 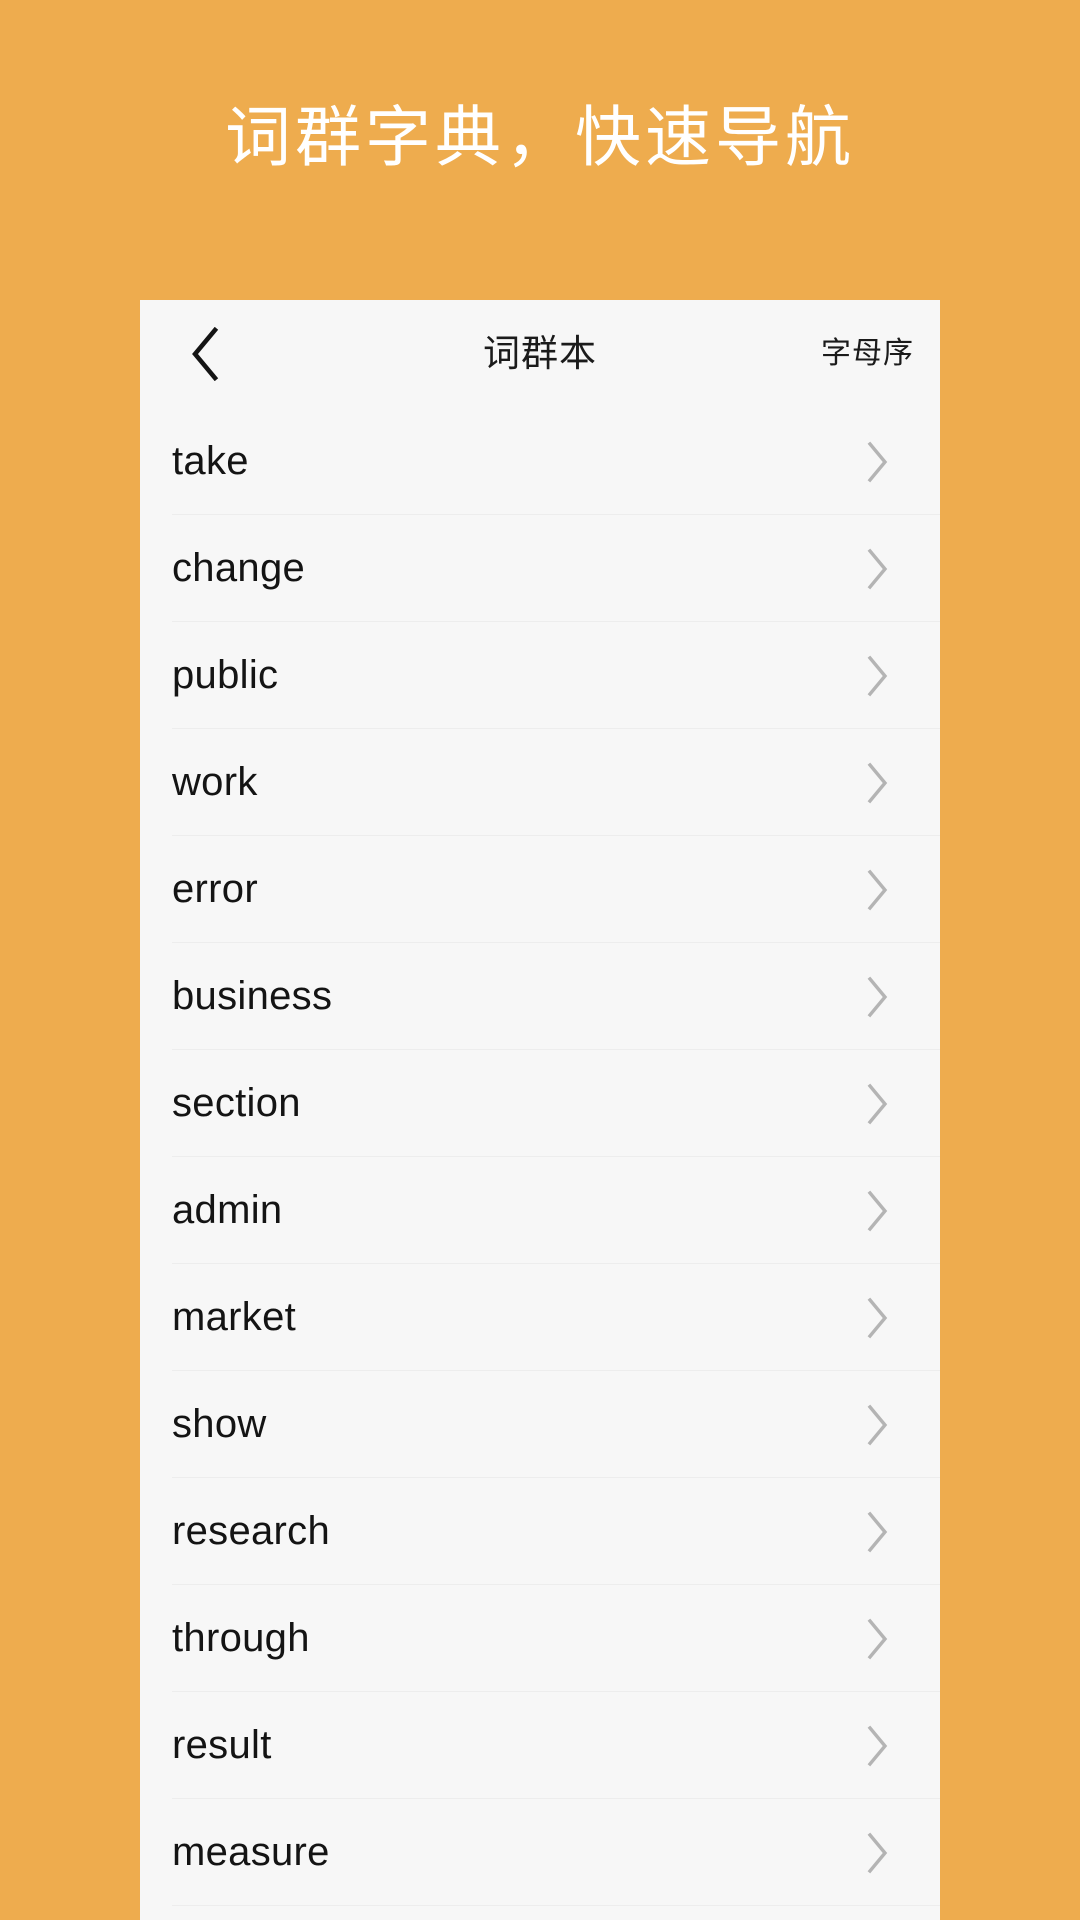 What do you see at coordinates (540, 1103) in the screenshot?
I see `word-list-row: section` at bounding box center [540, 1103].